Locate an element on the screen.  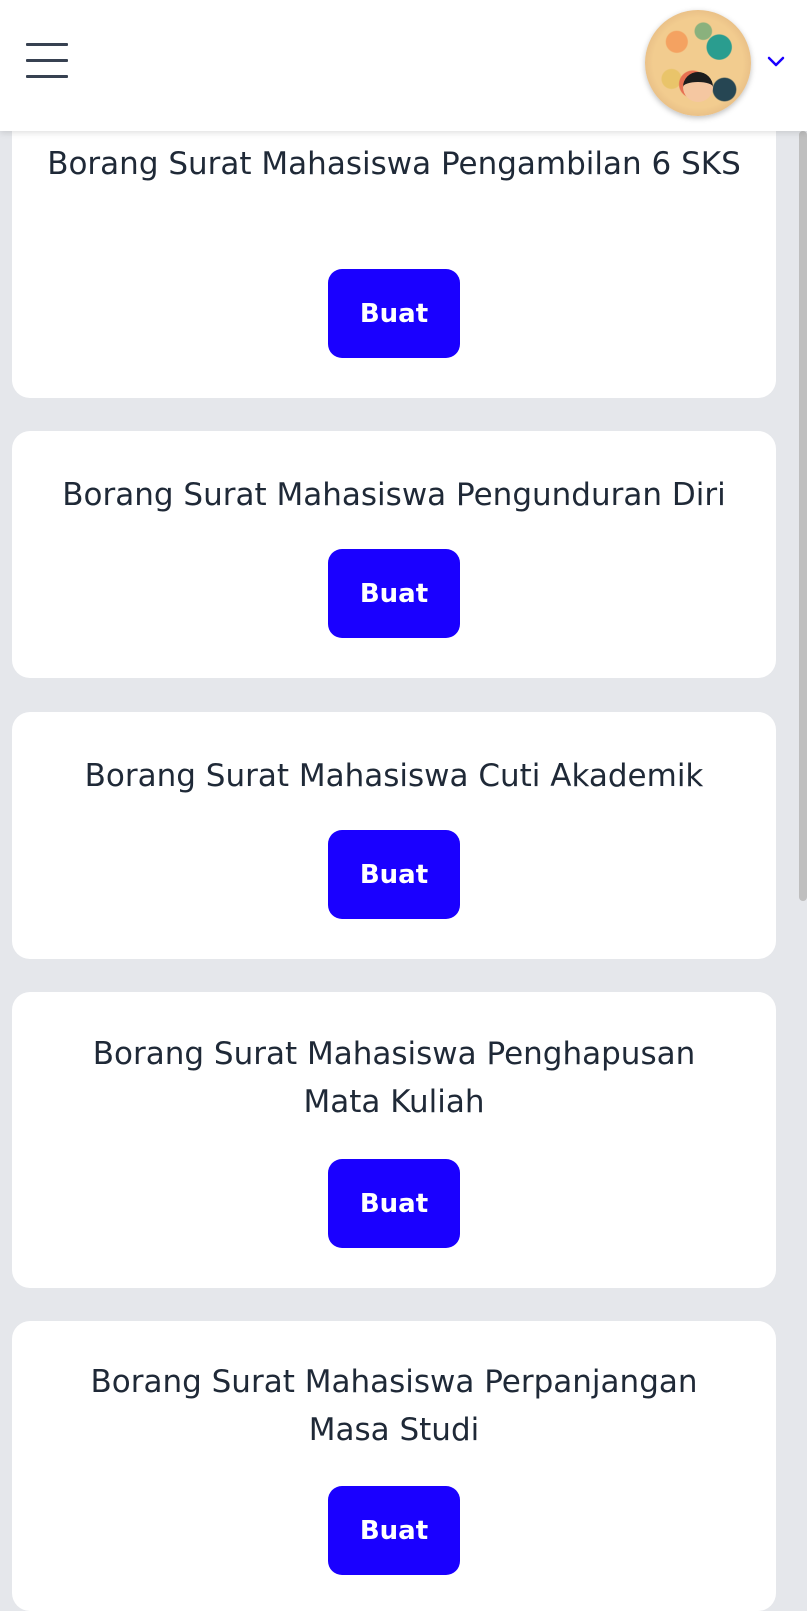
avatar-face is located at coordinates (698, 87).